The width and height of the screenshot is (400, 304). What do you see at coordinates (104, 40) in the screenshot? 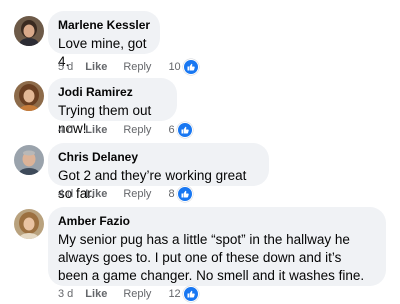
I see `comment-bubble: Marlene Kessler Love mine, got 4.` at bounding box center [104, 40].